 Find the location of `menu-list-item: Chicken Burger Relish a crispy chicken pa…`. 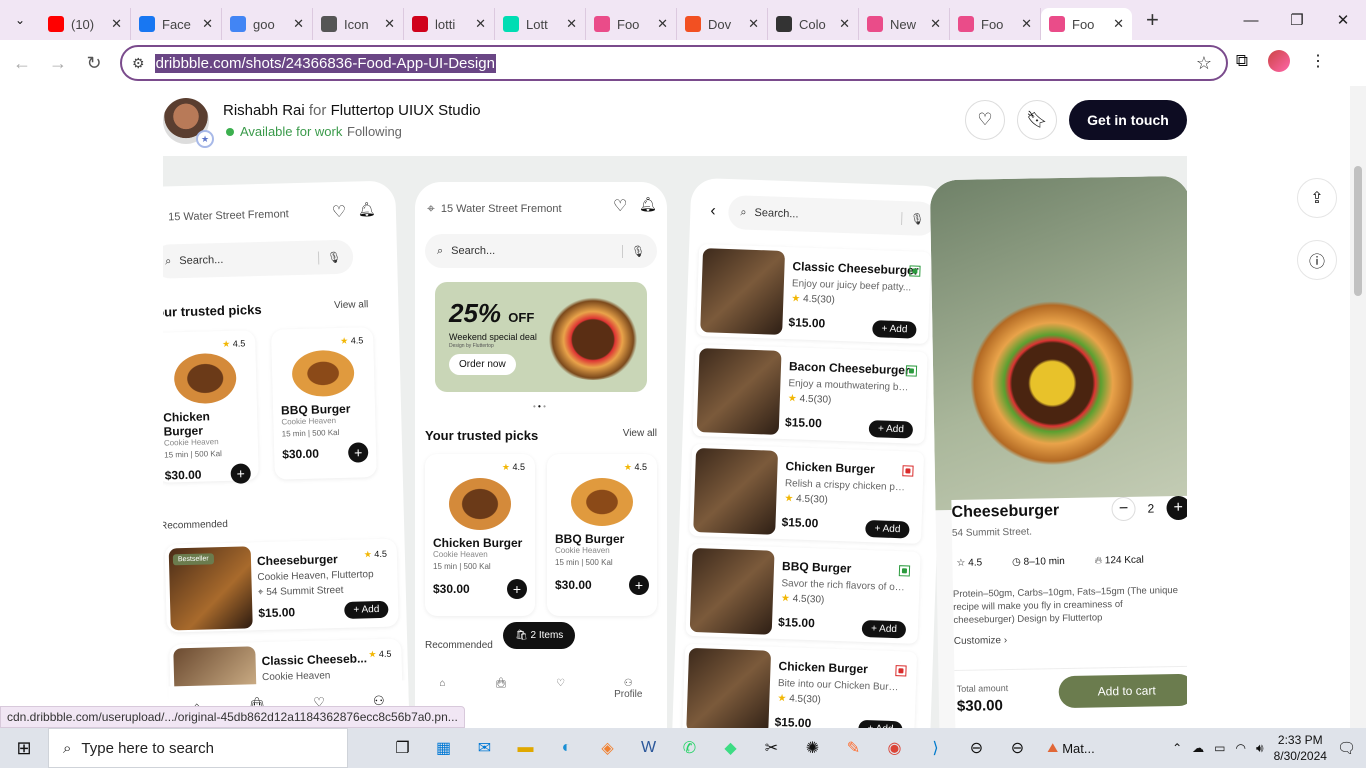

menu-list-item: Chicken Burger Relish a crispy chicken pa… is located at coordinates (807, 493).